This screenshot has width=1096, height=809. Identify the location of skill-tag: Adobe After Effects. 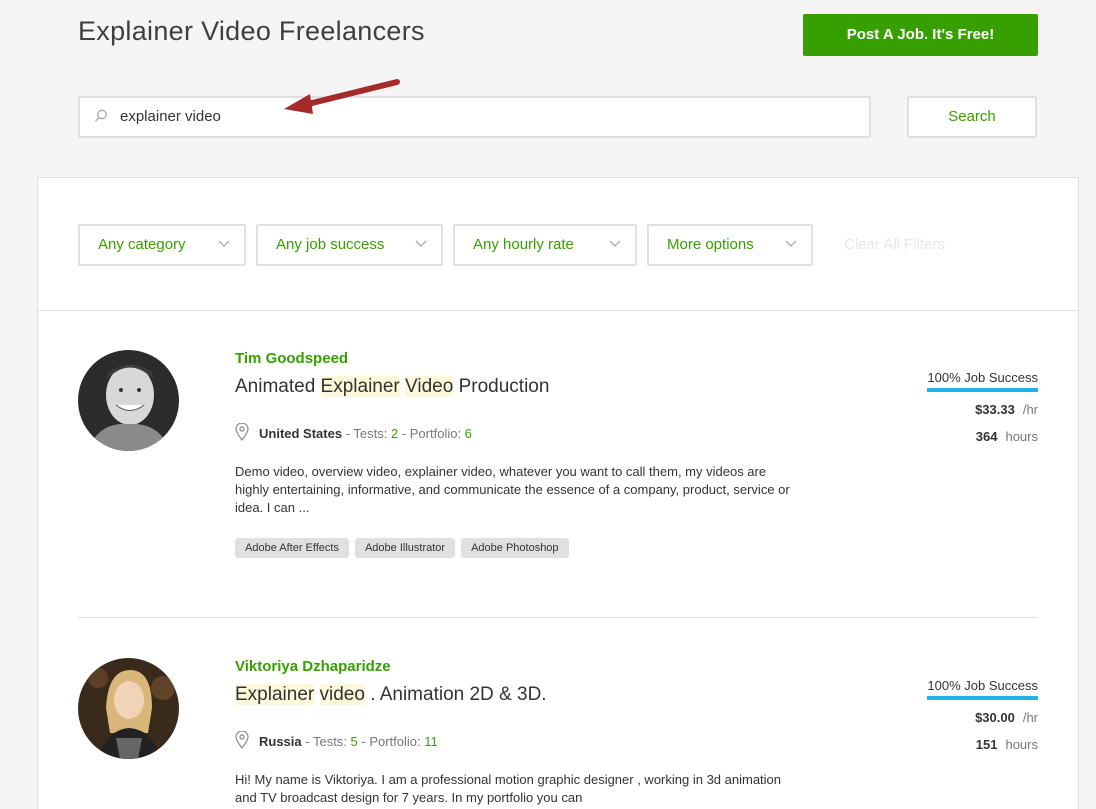
(292, 548).